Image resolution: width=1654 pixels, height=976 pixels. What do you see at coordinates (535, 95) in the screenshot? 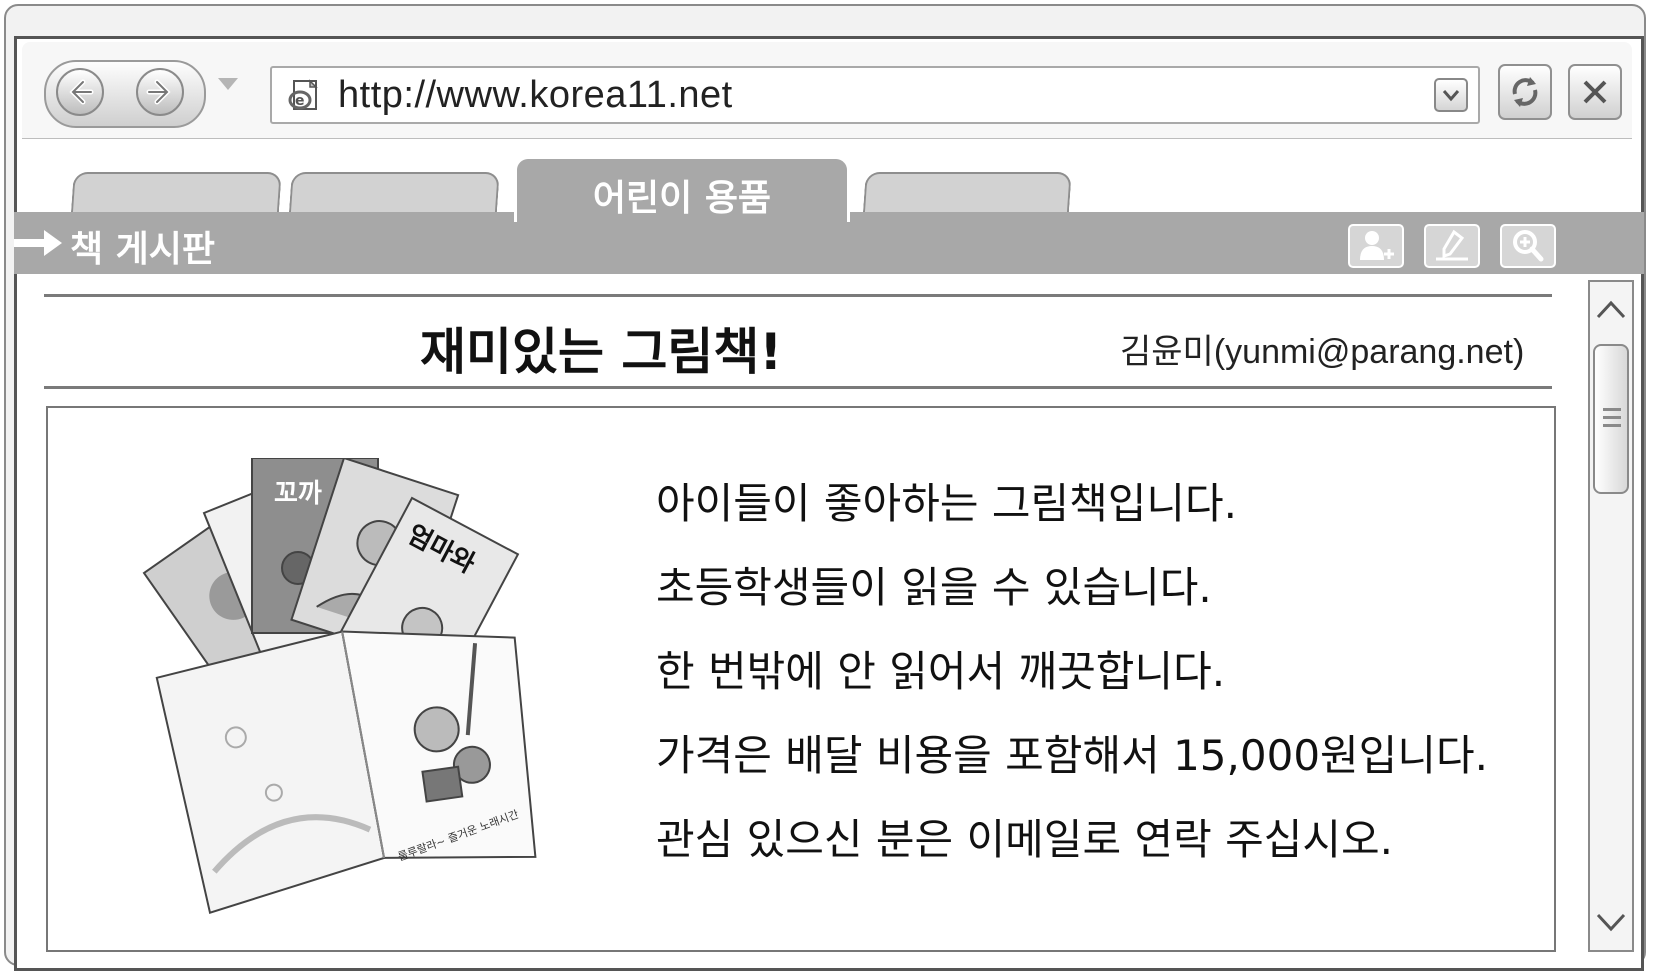
I see `url-text: http://www.korea11.net` at bounding box center [535, 95].